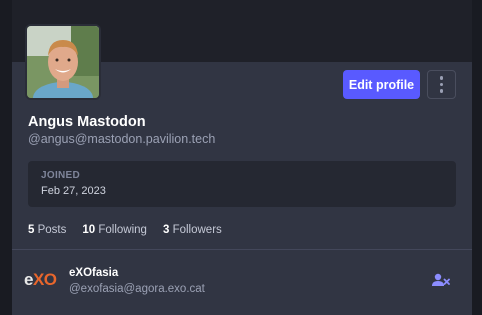 This screenshot has width=482, height=315. What do you see at coordinates (242, 249) in the screenshot?
I see `divider` at bounding box center [242, 249].